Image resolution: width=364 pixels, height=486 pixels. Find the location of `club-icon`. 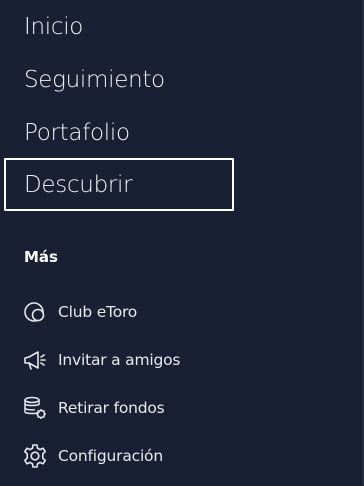

club-icon is located at coordinates (34, 312).